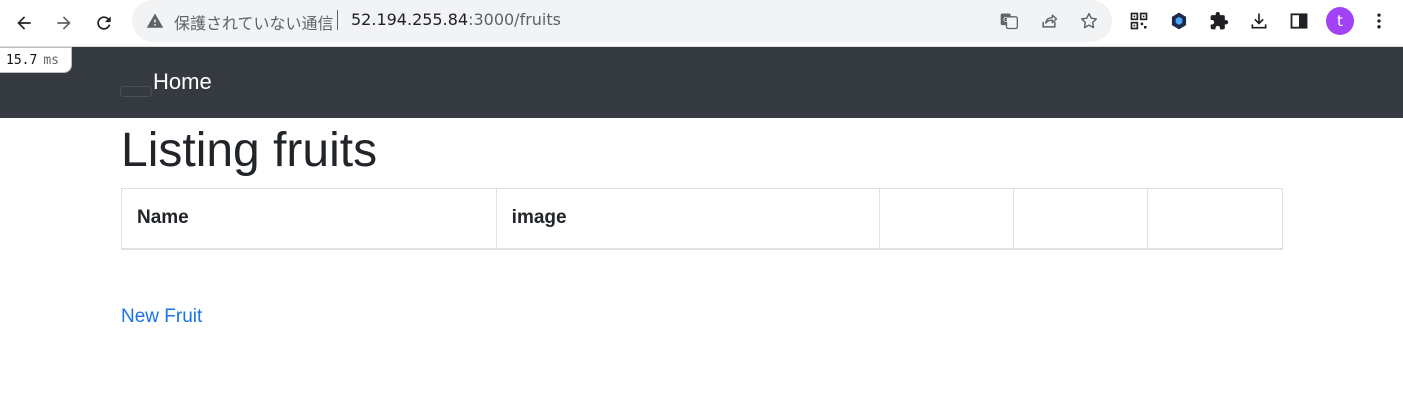 The height and width of the screenshot is (412, 1403). I want to click on address-bar: 保護されていない通信 52.194.255.84:3000/fruits G, so click(622, 21).